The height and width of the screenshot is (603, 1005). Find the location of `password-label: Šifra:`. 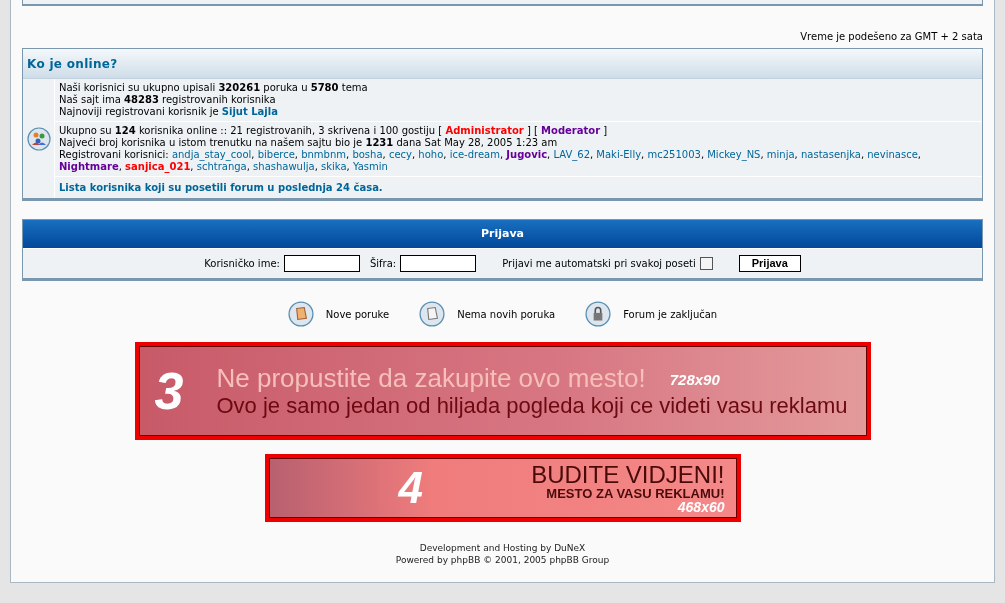

password-label: Šifra: is located at coordinates (383, 263).